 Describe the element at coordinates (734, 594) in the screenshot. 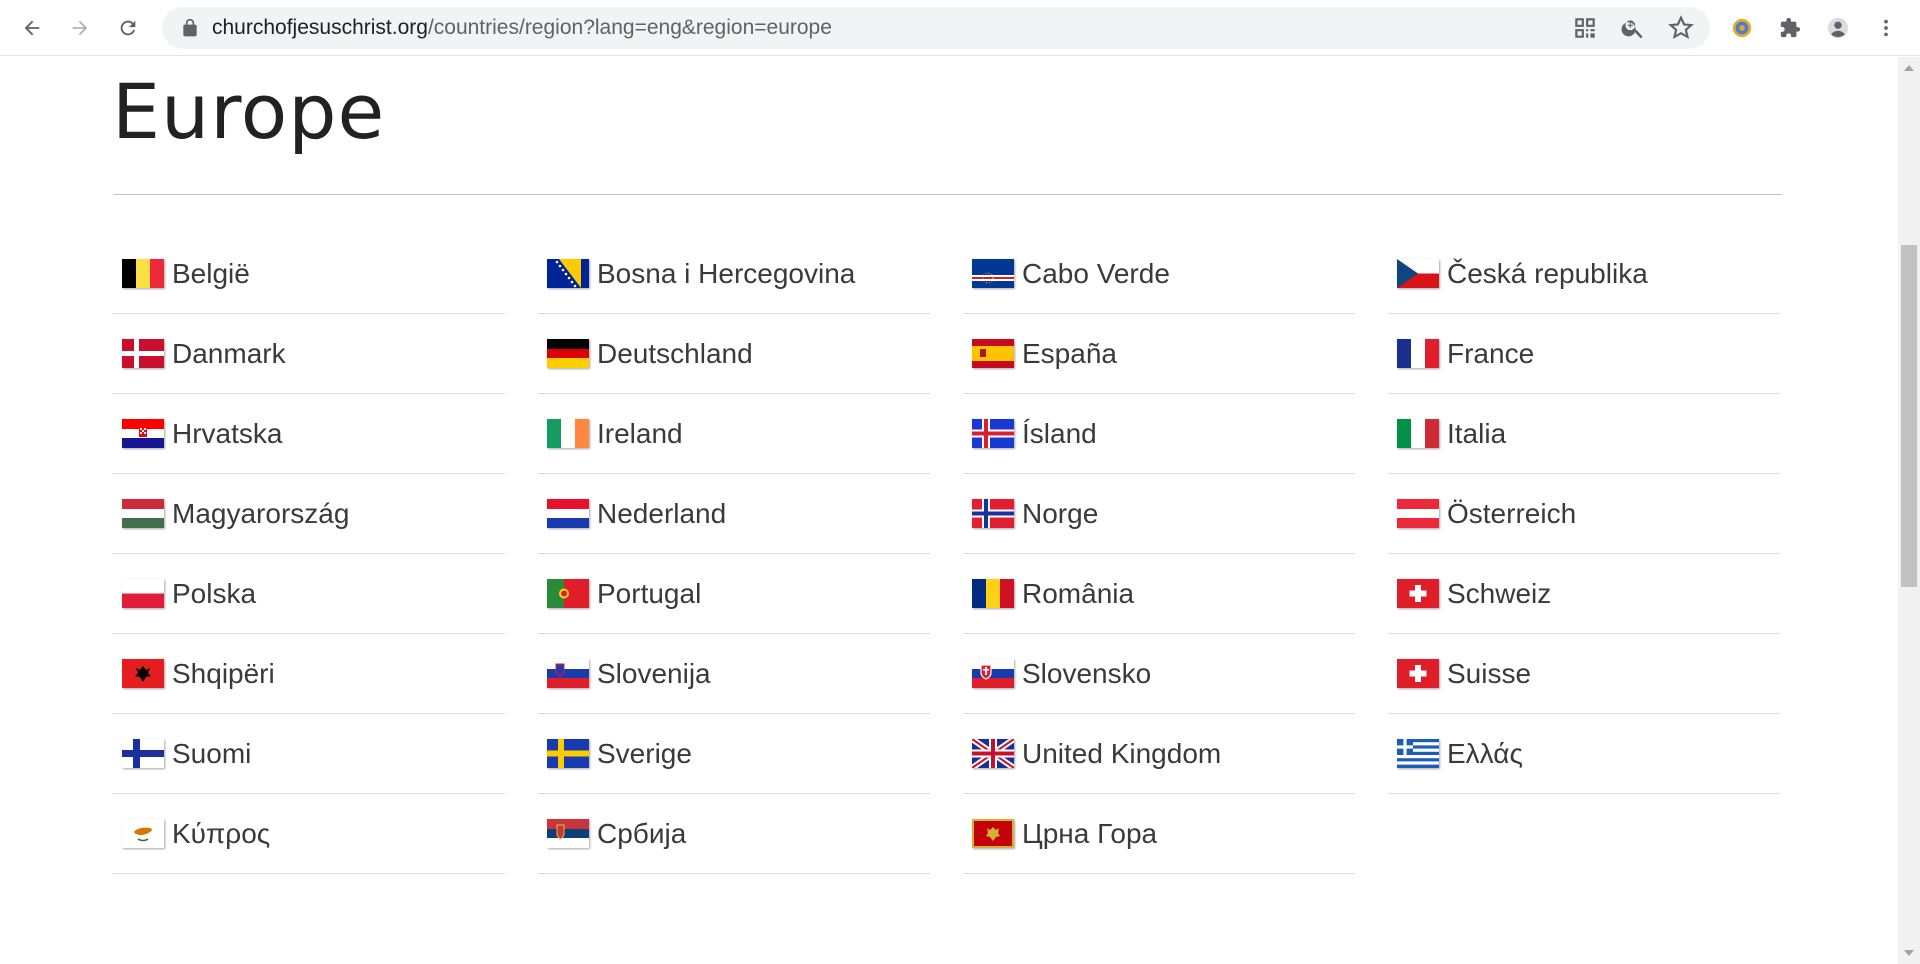

I see `country-link: Portugal` at that location.